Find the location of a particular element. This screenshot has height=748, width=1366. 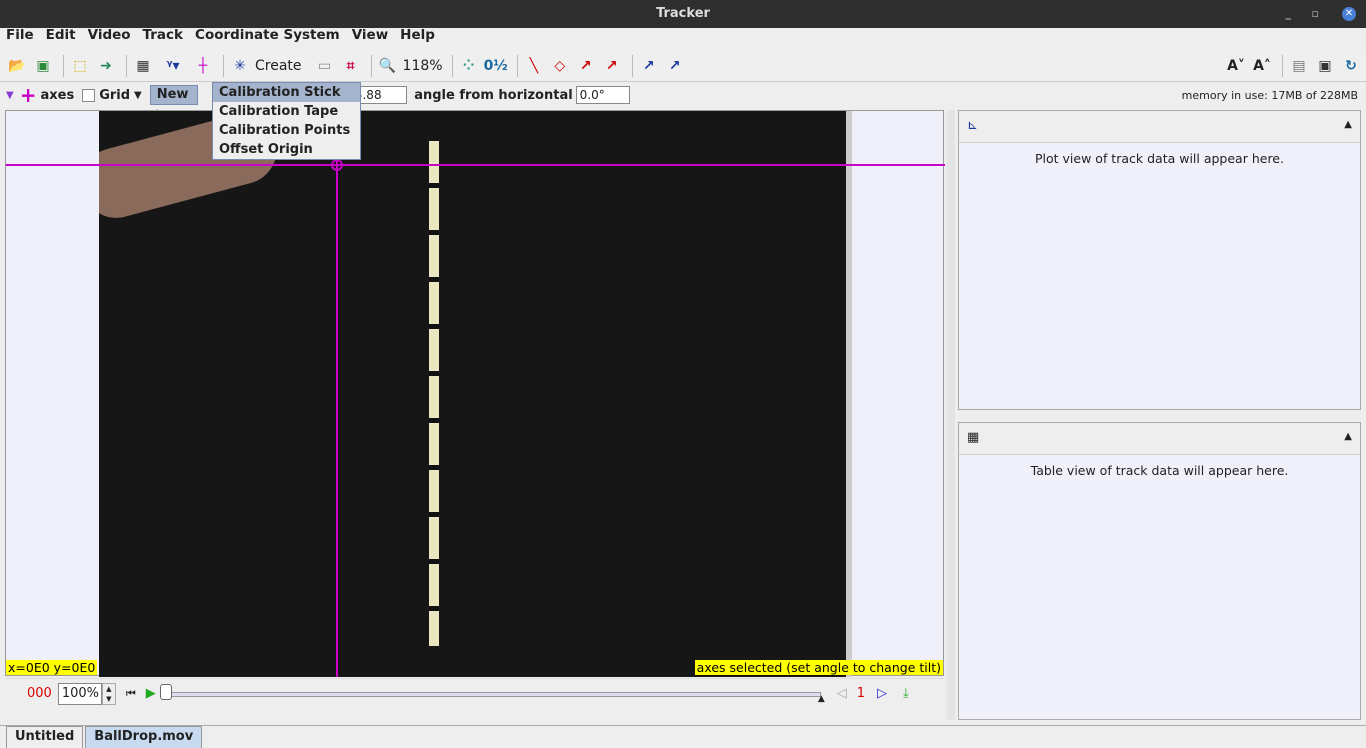

save-icon: ▣ is located at coordinates (43, 66).